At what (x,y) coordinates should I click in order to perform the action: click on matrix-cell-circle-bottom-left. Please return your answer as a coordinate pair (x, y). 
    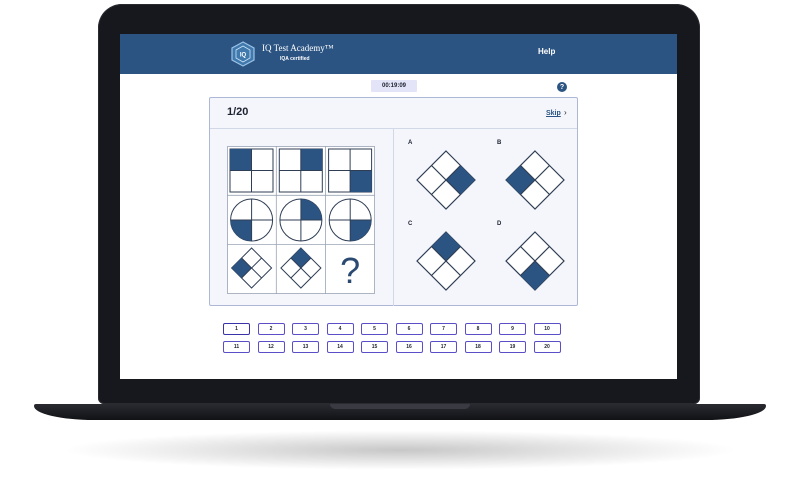
    Looking at the image, I should click on (252, 220).